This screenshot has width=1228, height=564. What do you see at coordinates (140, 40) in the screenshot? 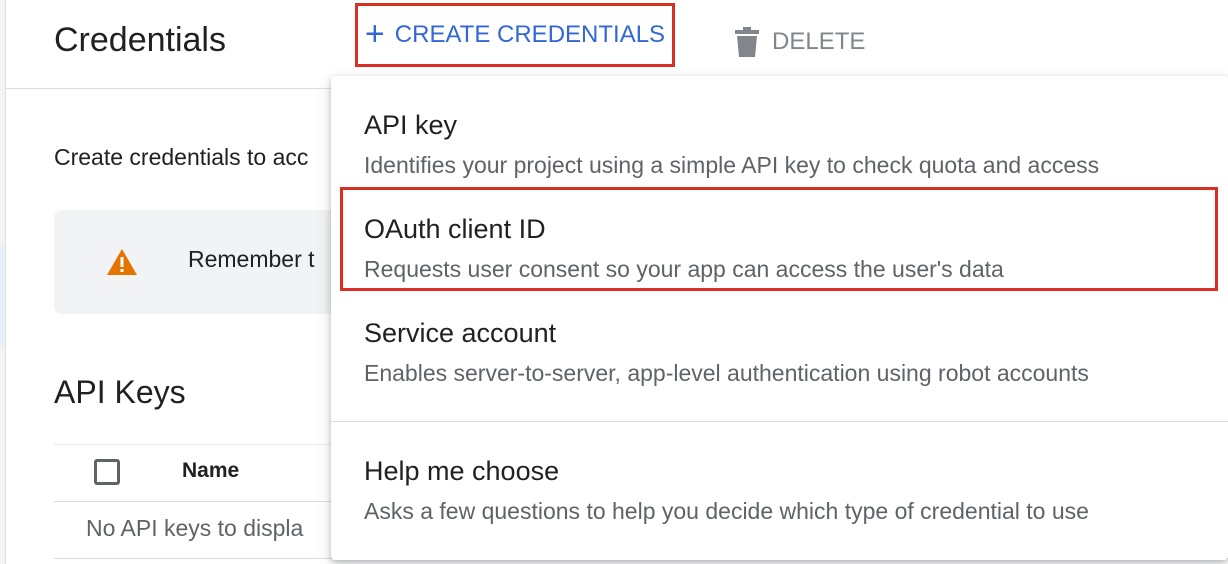
I see `page-title: Credentials` at bounding box center [140, 40].